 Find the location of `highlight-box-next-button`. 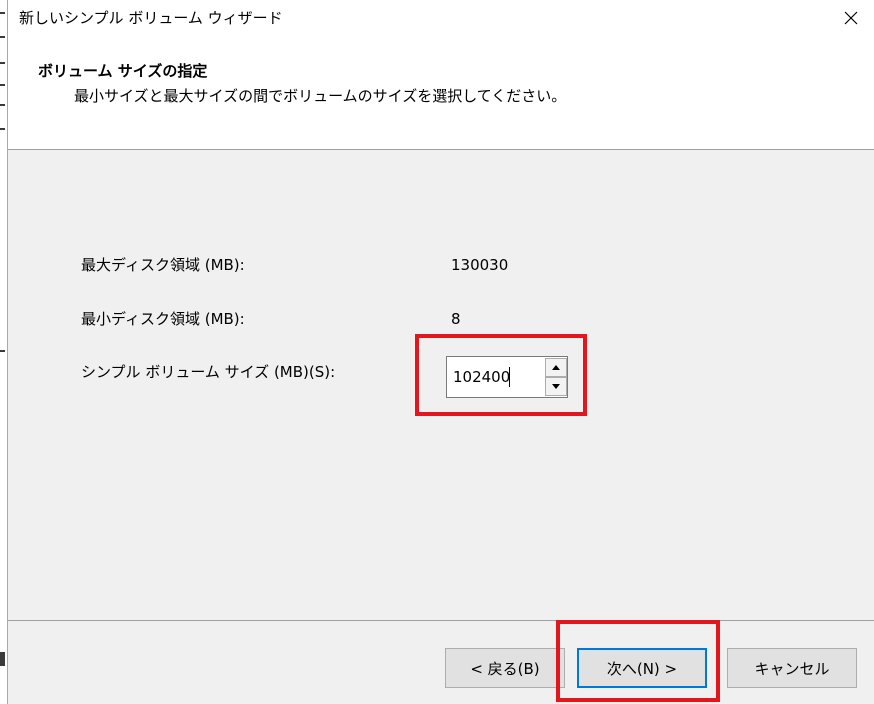

highlight-box-next-button is located at coordinates (638, 661).